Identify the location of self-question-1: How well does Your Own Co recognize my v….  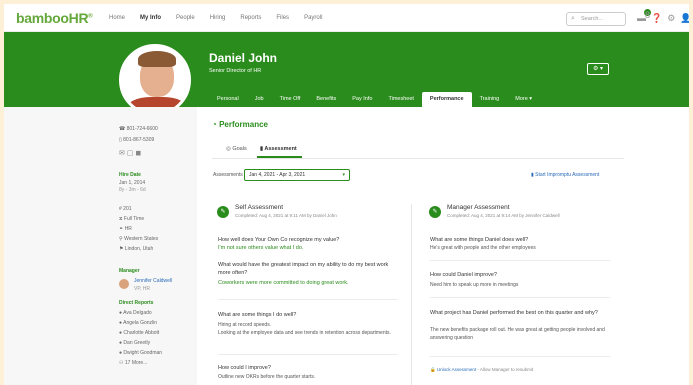
(279, 240).